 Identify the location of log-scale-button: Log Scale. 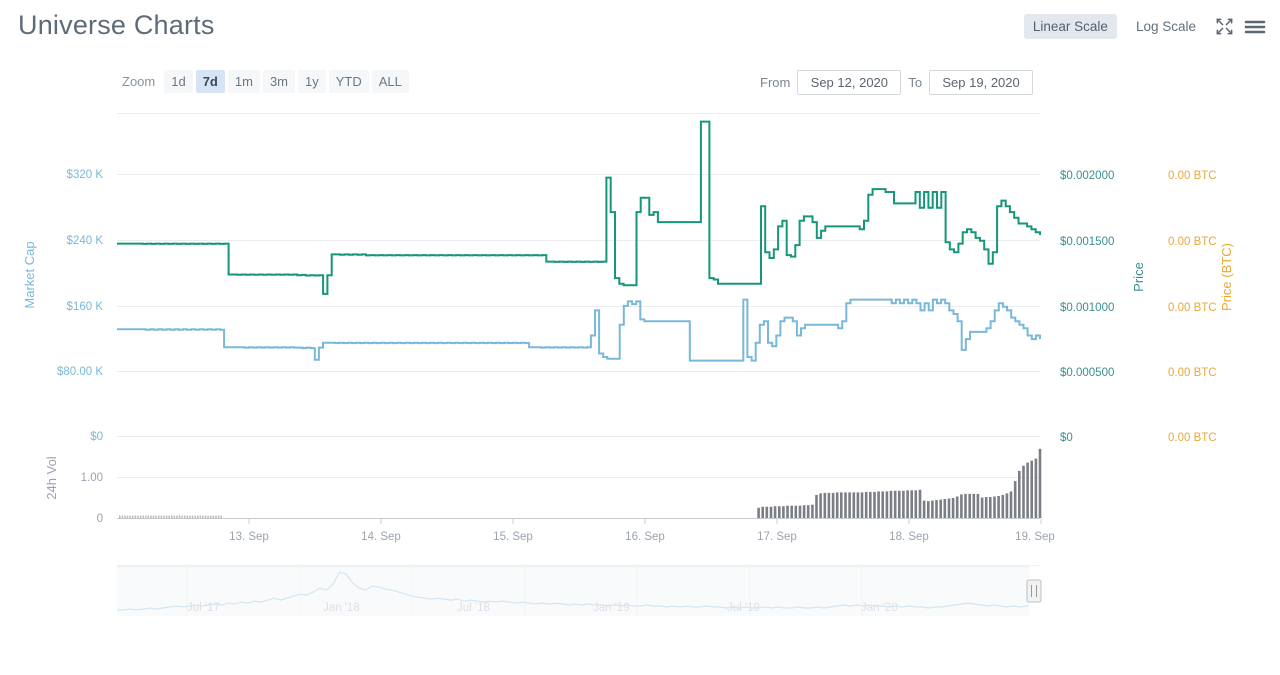
(1166, 26).